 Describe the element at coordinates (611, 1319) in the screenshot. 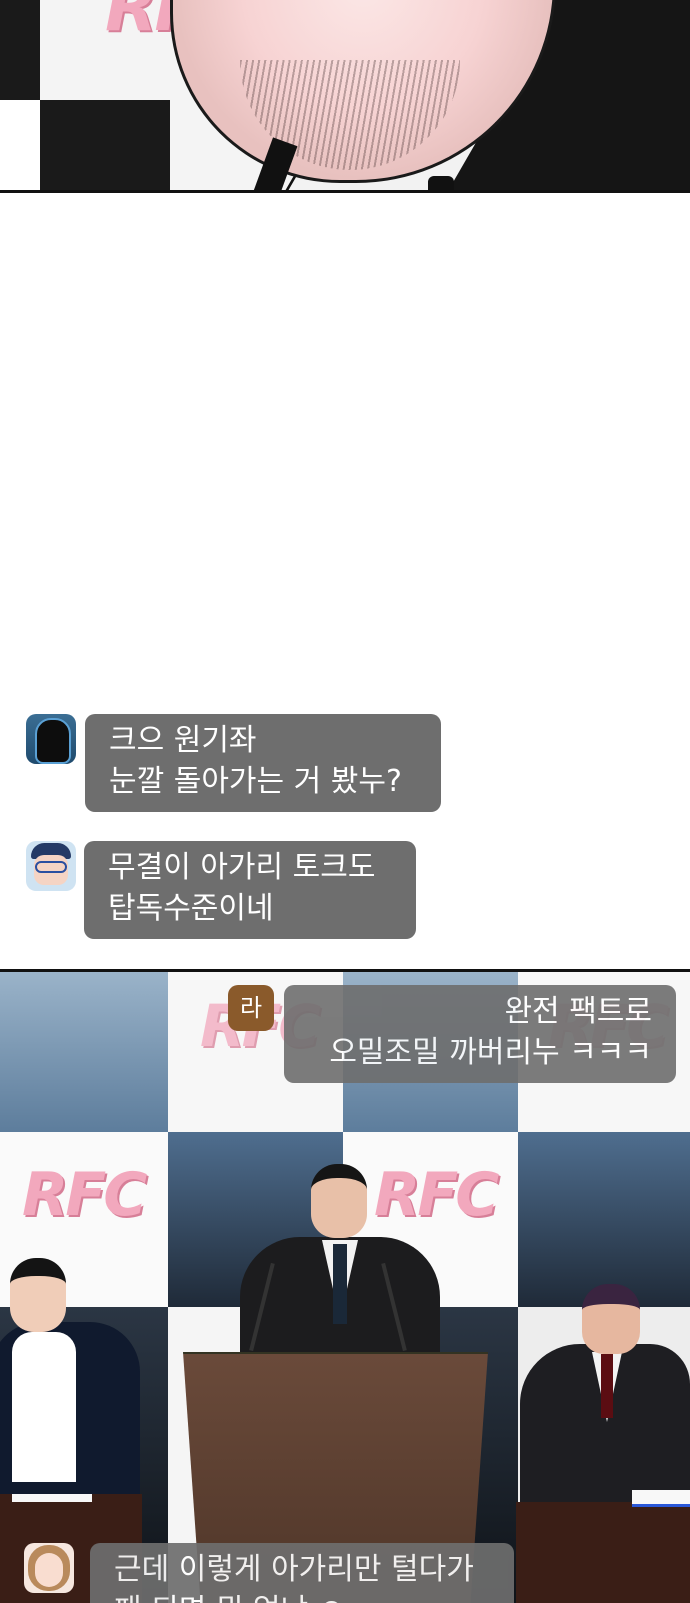

I see `right-person-head` at that location.